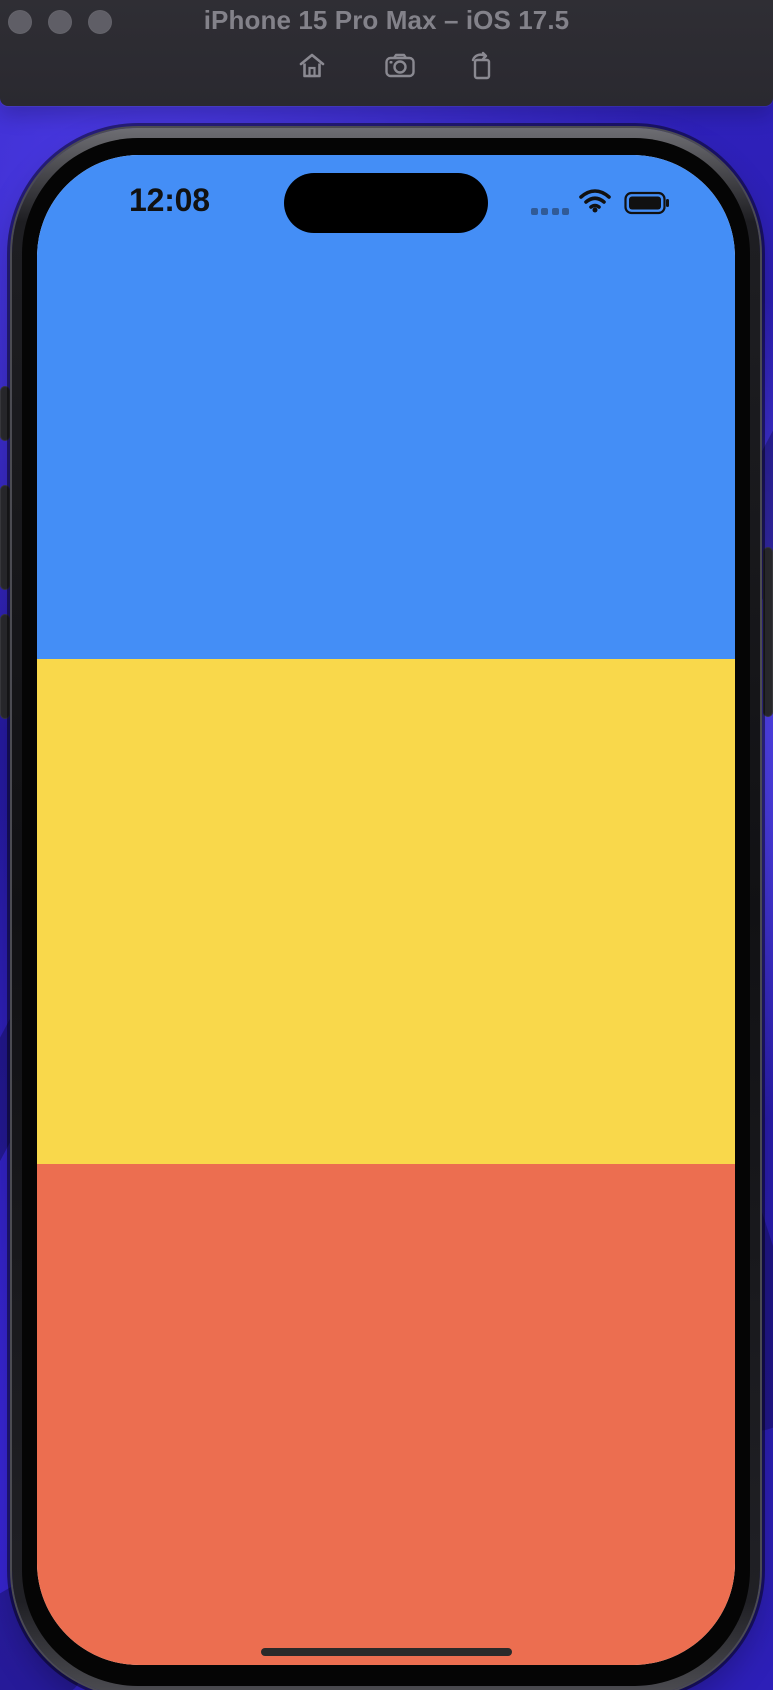 The height and width of the screenshot is (1690, 773). What do you see at coordinates (595, 201) in the screenshot?
I see `wifi-icon` at bounding box center [595, 201].